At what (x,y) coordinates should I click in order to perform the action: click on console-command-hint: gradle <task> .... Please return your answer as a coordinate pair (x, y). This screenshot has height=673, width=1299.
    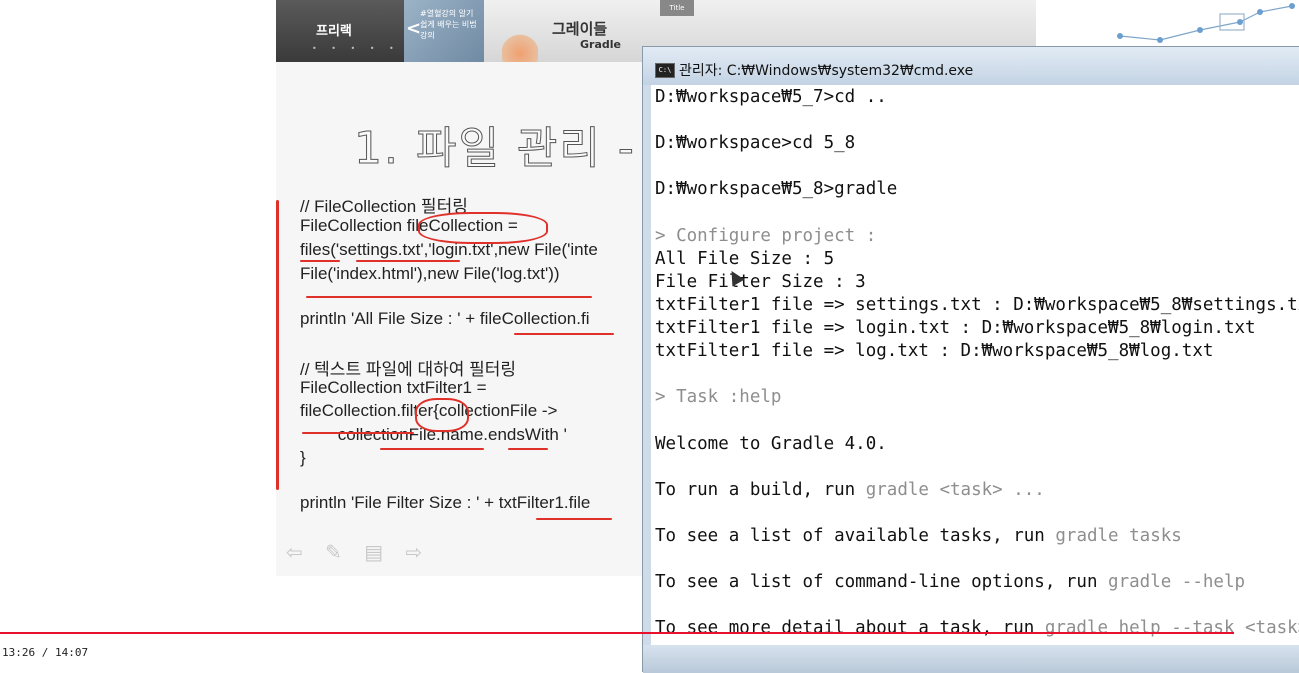
    Looking at the image, I should click on (955, 489).